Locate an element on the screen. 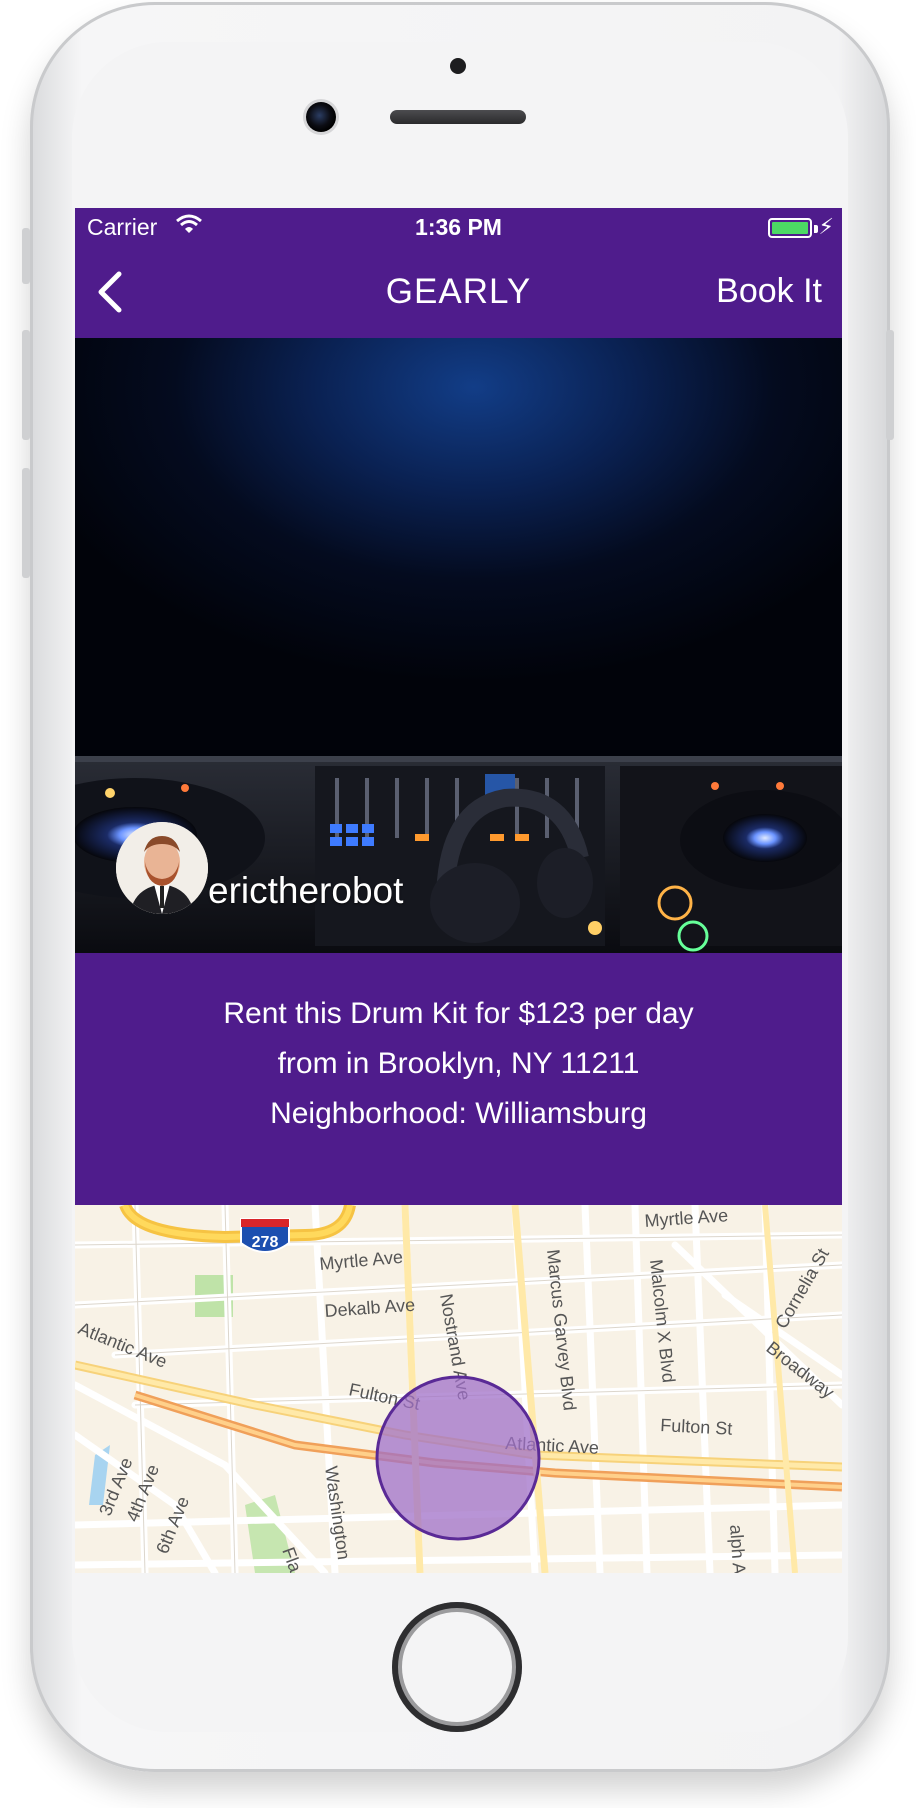  mute-switch is located at coordinates (26, 256).